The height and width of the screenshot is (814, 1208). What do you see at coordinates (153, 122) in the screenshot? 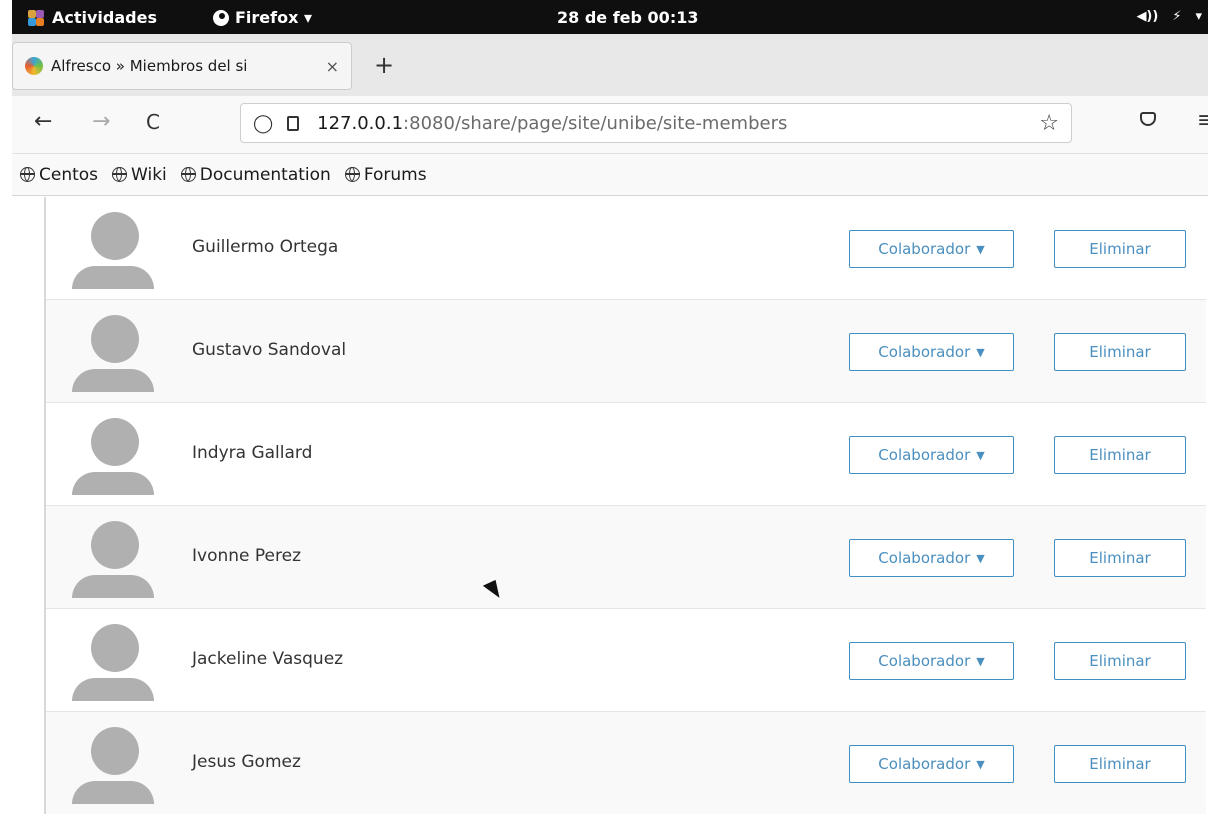
I see `reload-button: C` at bounding box center [153, 122].